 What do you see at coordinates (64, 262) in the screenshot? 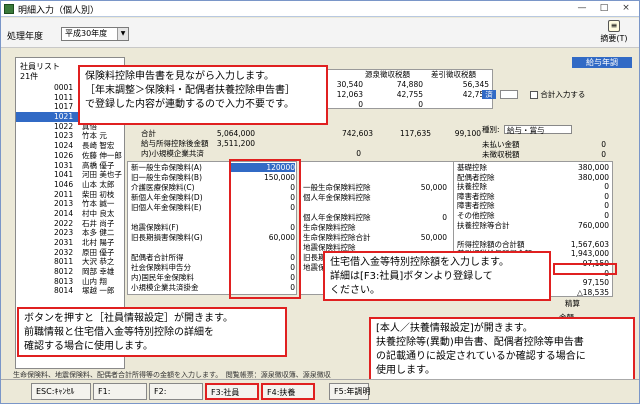
I see `employee-code: 8011` at bounding box center [64, 262].